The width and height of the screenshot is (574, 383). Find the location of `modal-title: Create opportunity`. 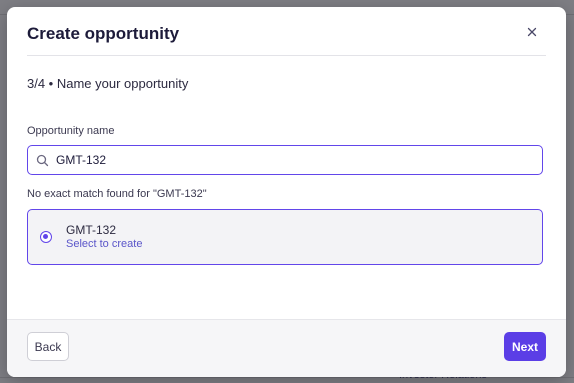

modal-title: Create opportunity is located at coordinates (103, 33).